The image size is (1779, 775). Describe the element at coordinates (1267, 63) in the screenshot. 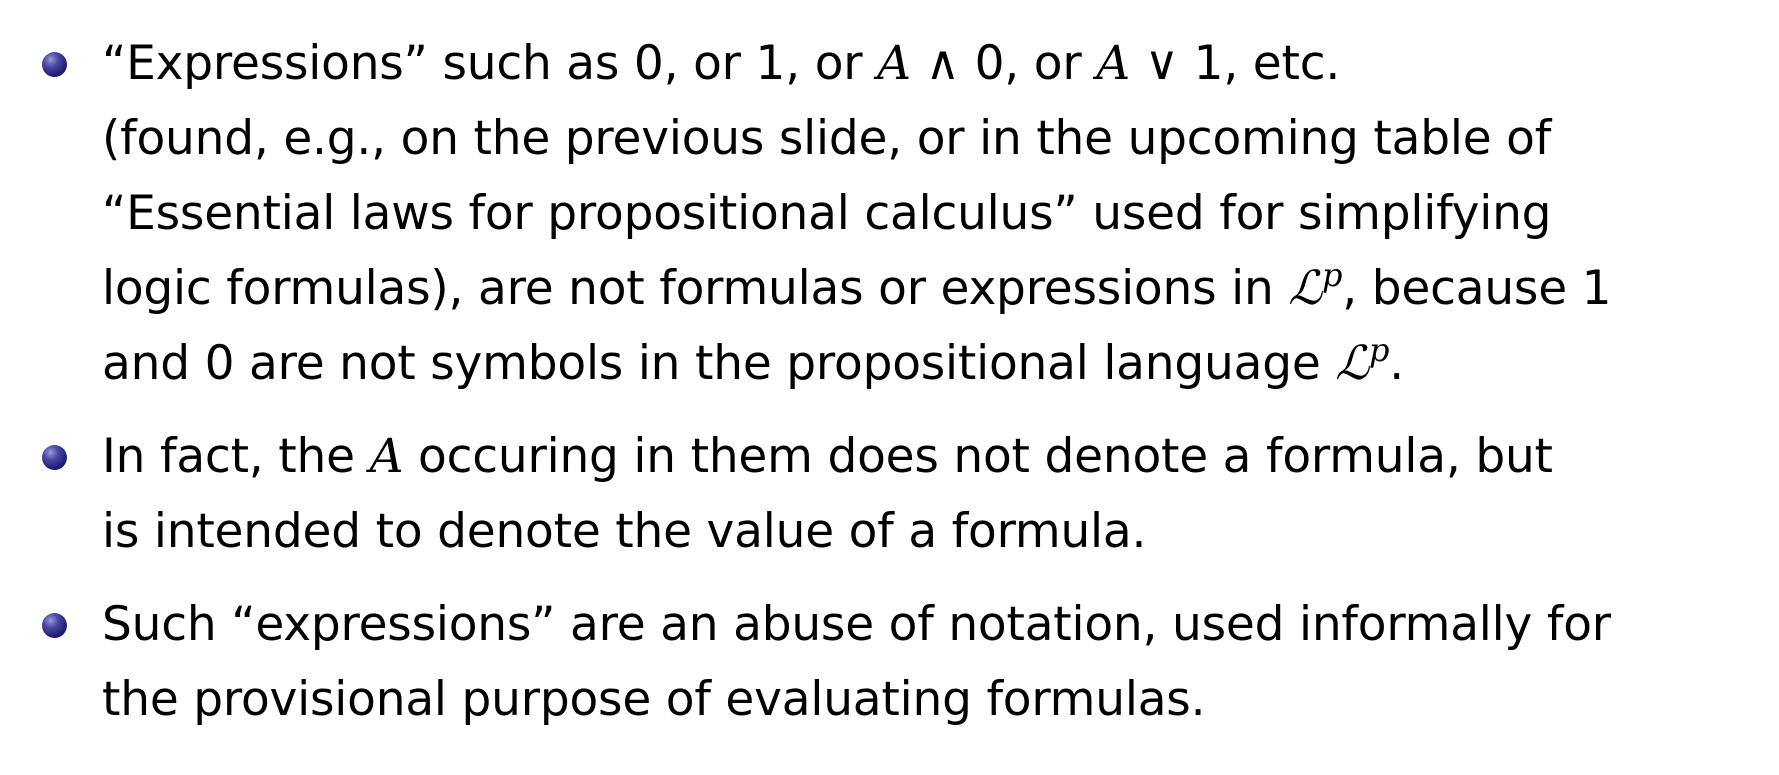

I see `text-segment: 1, etc.` at that location.